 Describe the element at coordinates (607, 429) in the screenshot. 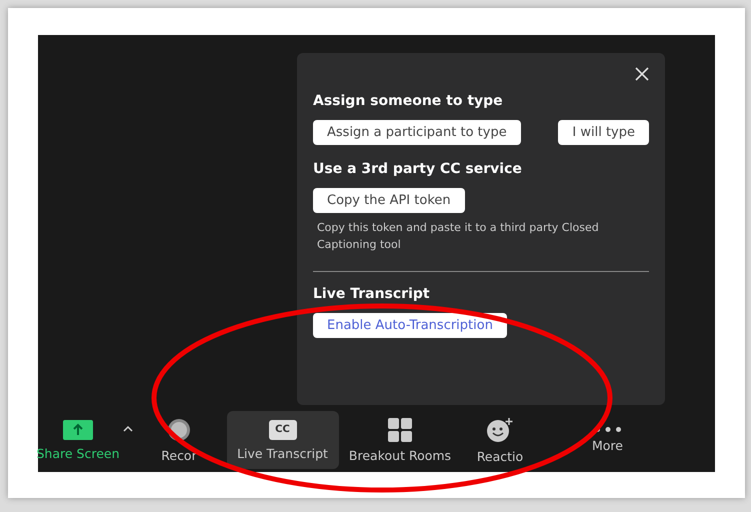

I see `more-icon` at that location.